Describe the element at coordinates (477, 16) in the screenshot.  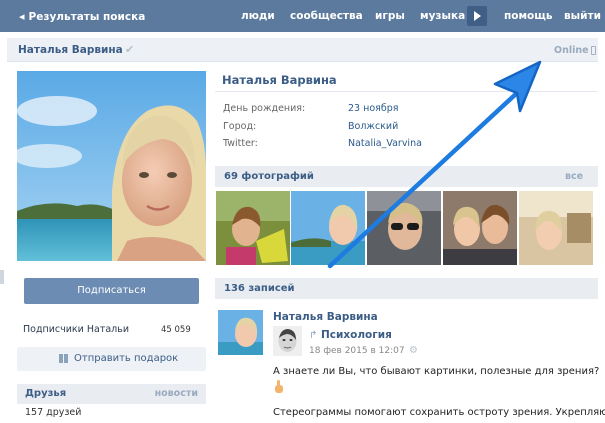
I see `play-icon` at that location.